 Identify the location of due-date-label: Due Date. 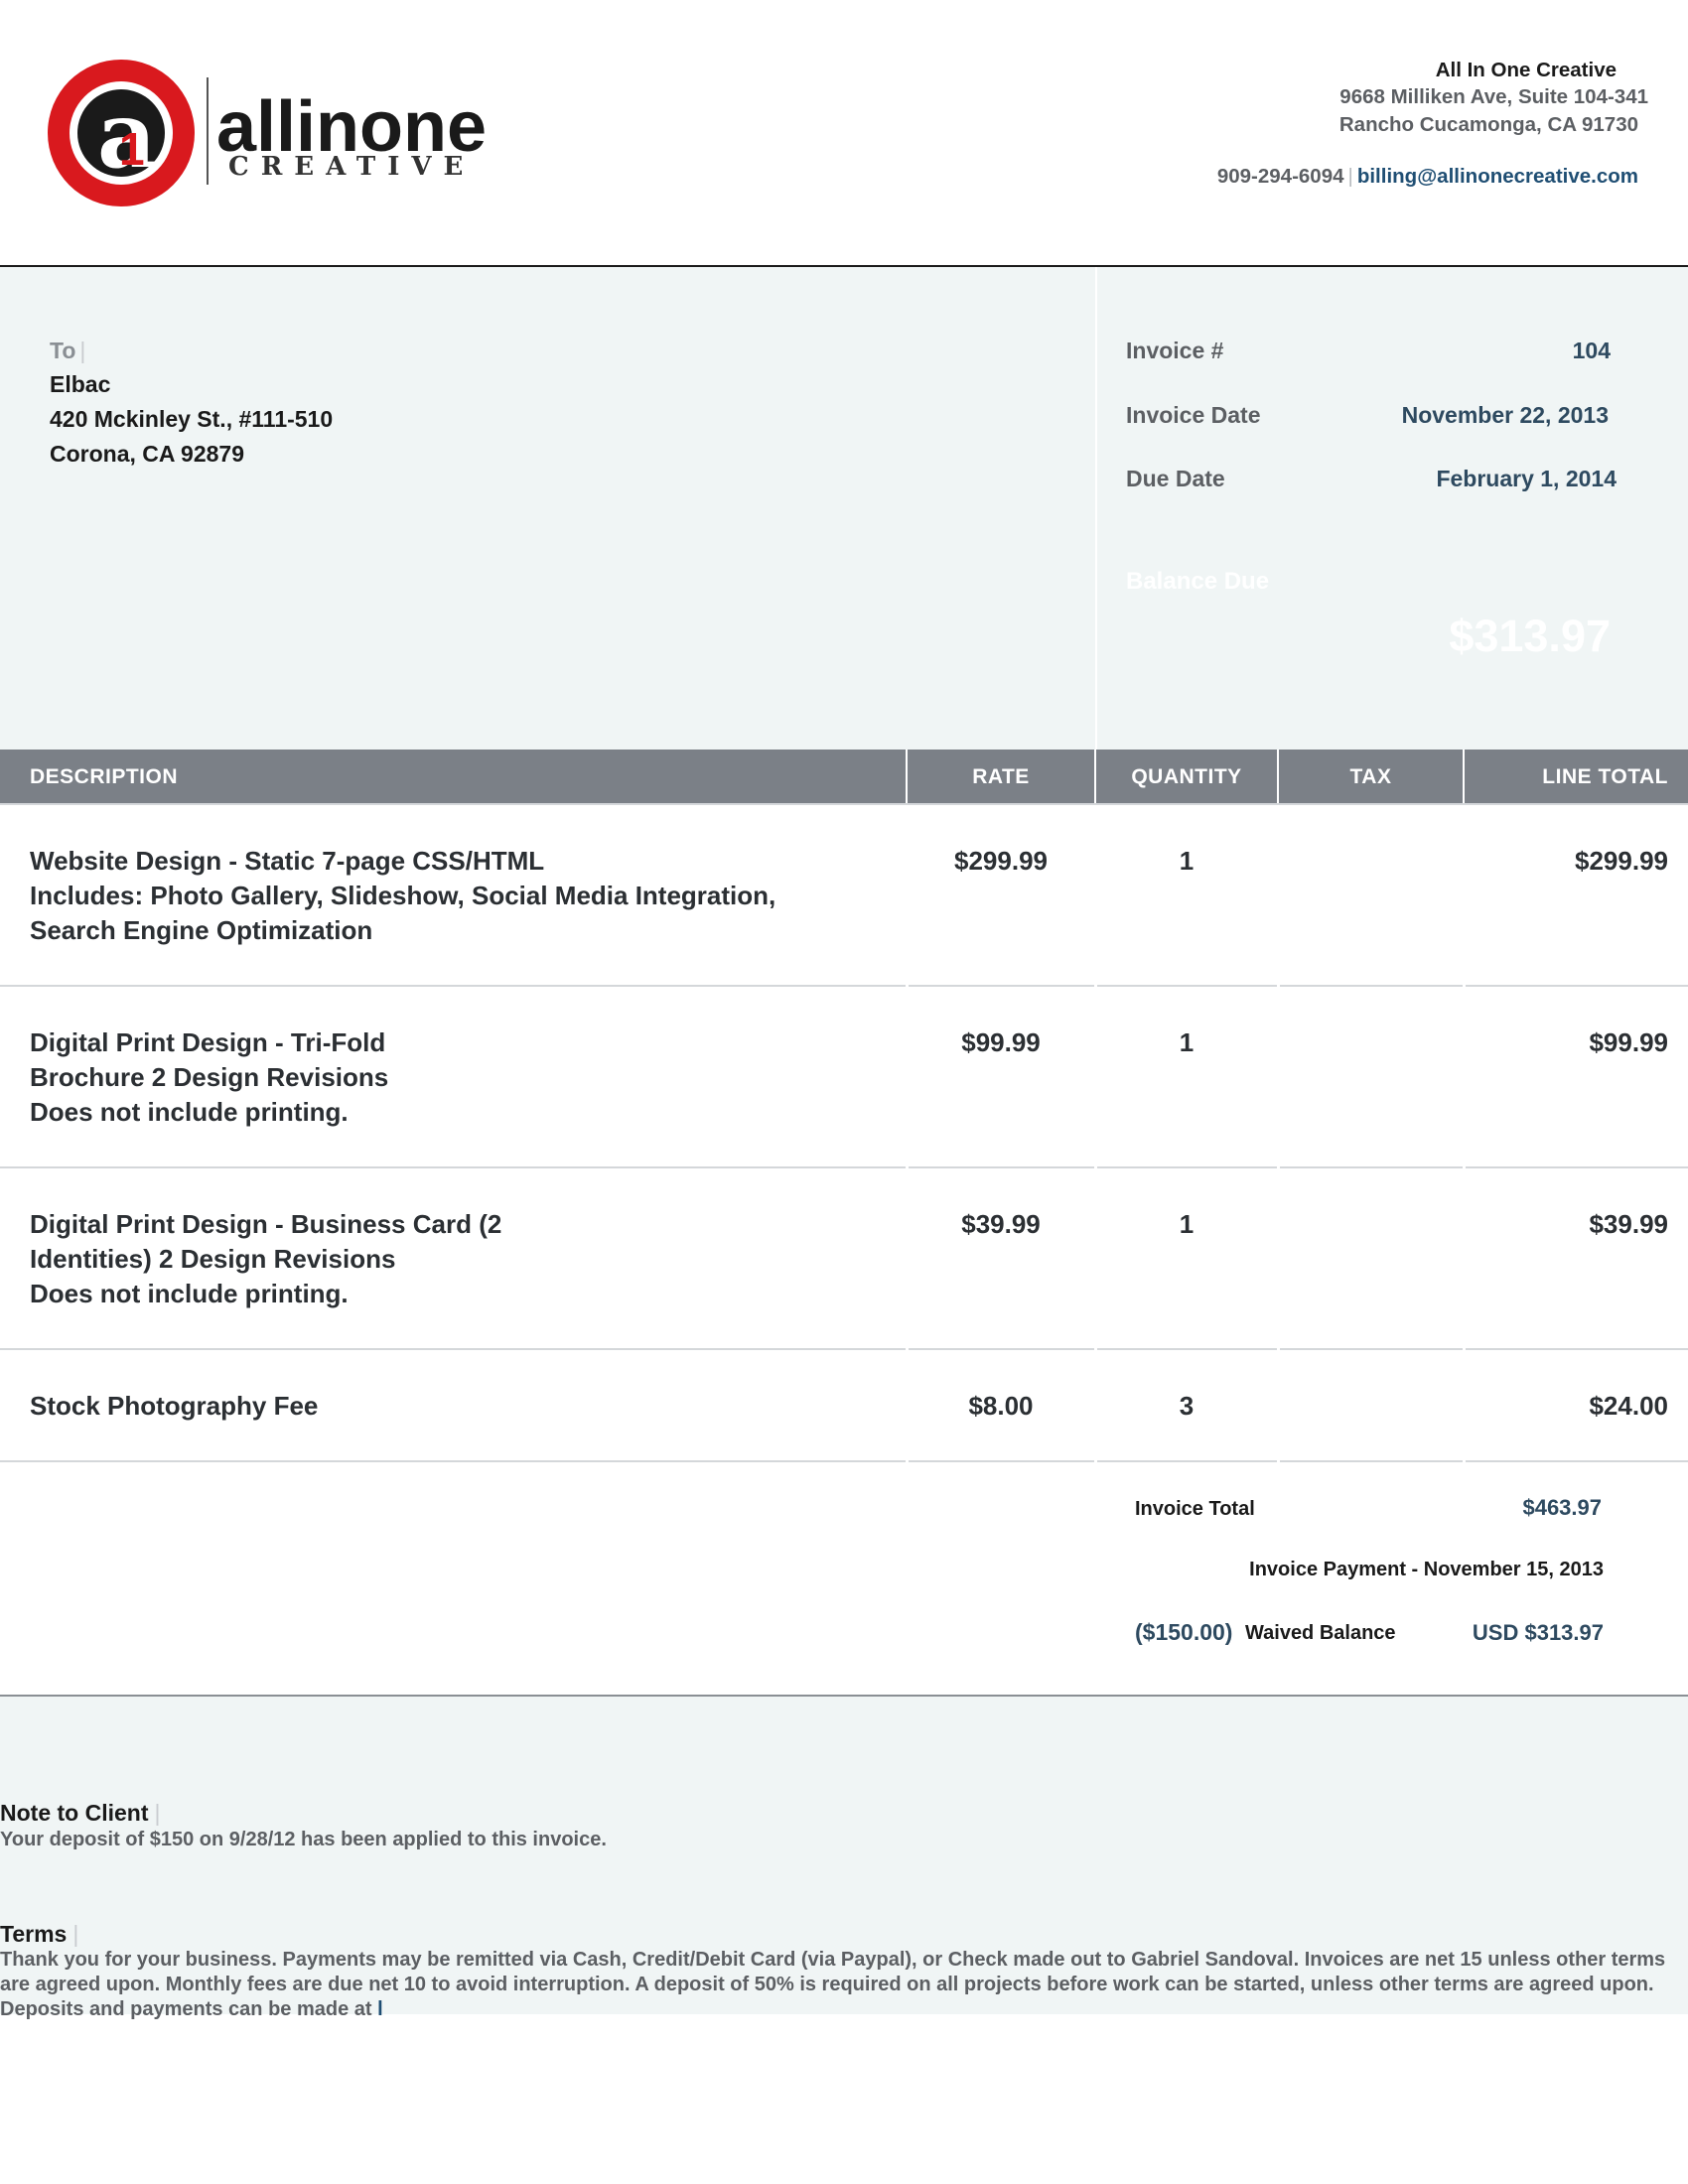
(1175, 478).